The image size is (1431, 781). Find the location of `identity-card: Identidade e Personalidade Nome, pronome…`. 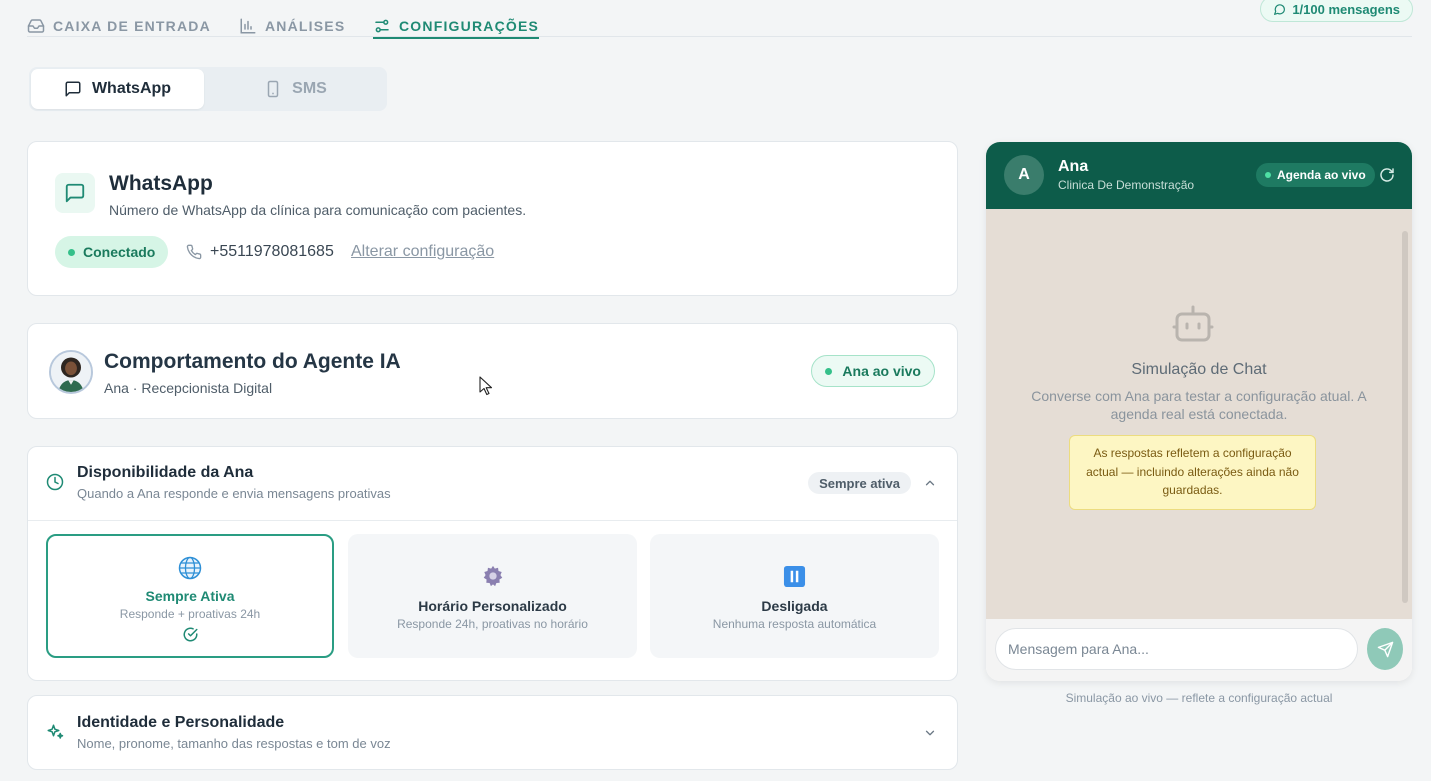

identity-card: Identidade e Personalidade Nome, pronome… is located at coordinates (492, 732).